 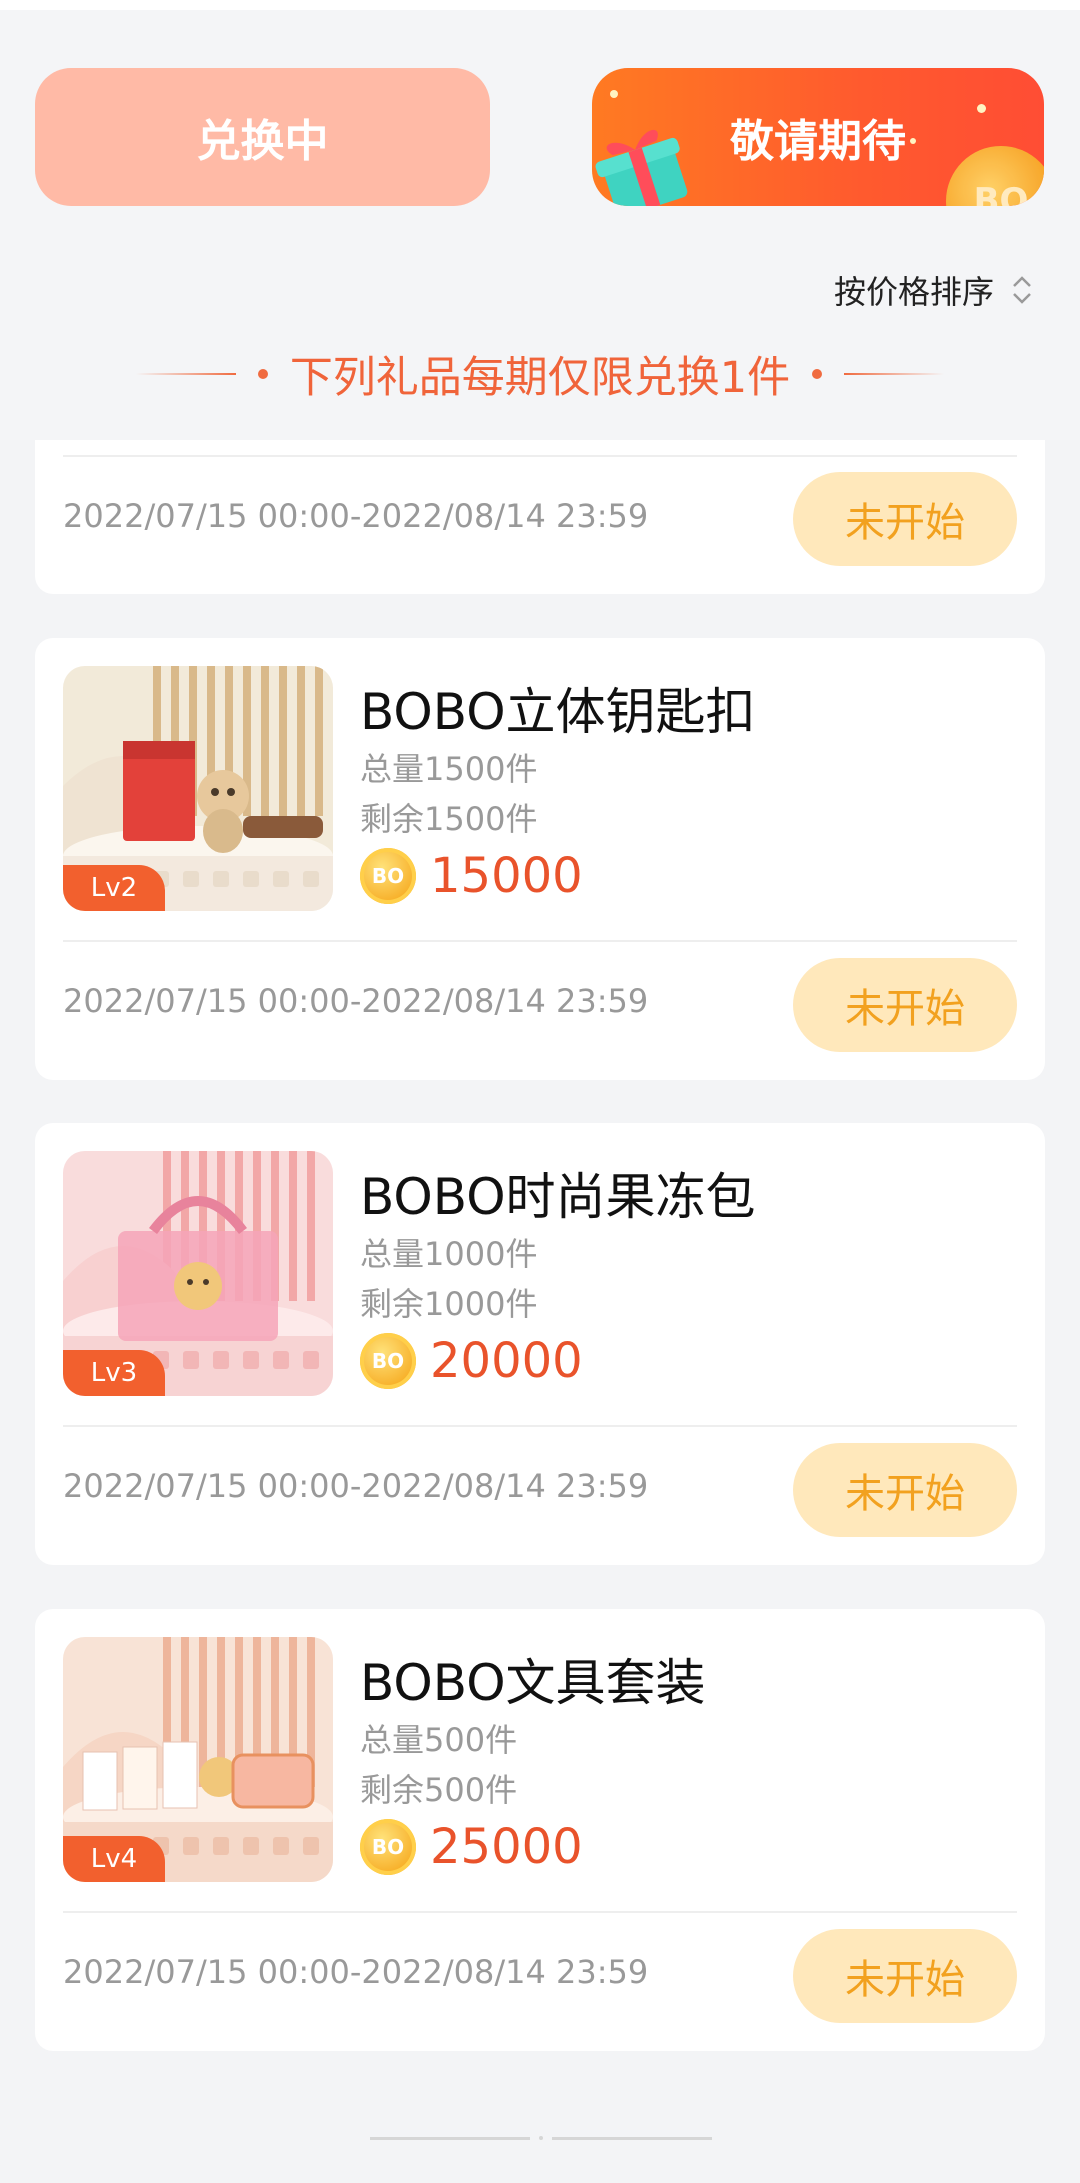 I want to click on remaining-quantity: 剩余500件, so click(x=439, y=1790).